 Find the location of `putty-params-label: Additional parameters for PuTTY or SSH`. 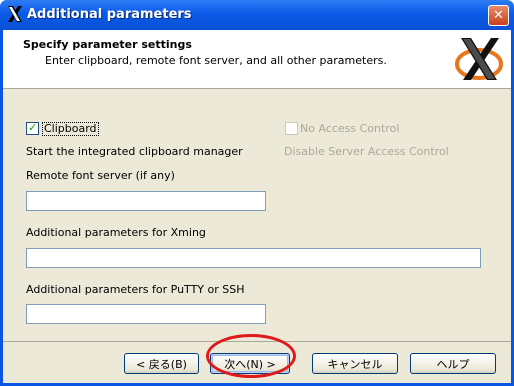

putty-params-label: Additional parameters for PuTTY or SSH is located at coordinates (135, 289).